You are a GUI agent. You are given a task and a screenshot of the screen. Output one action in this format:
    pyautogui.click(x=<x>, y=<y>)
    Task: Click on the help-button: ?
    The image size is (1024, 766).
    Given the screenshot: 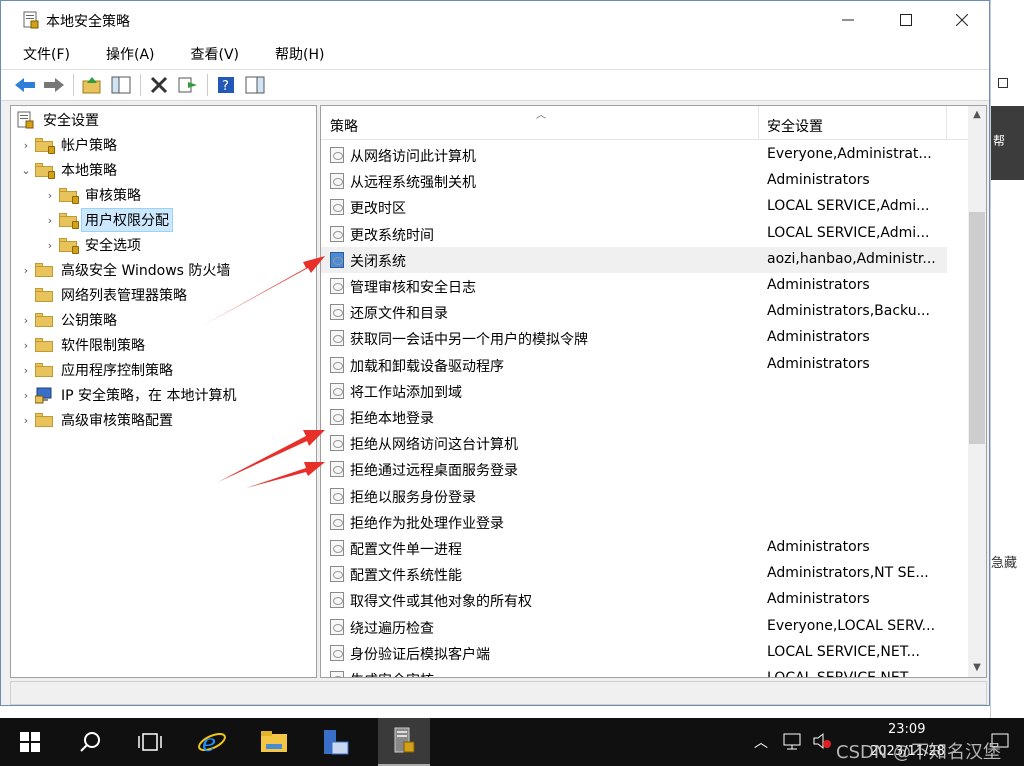 What is the action you would take?
    pyautogui.click(x=226, y=85)
    